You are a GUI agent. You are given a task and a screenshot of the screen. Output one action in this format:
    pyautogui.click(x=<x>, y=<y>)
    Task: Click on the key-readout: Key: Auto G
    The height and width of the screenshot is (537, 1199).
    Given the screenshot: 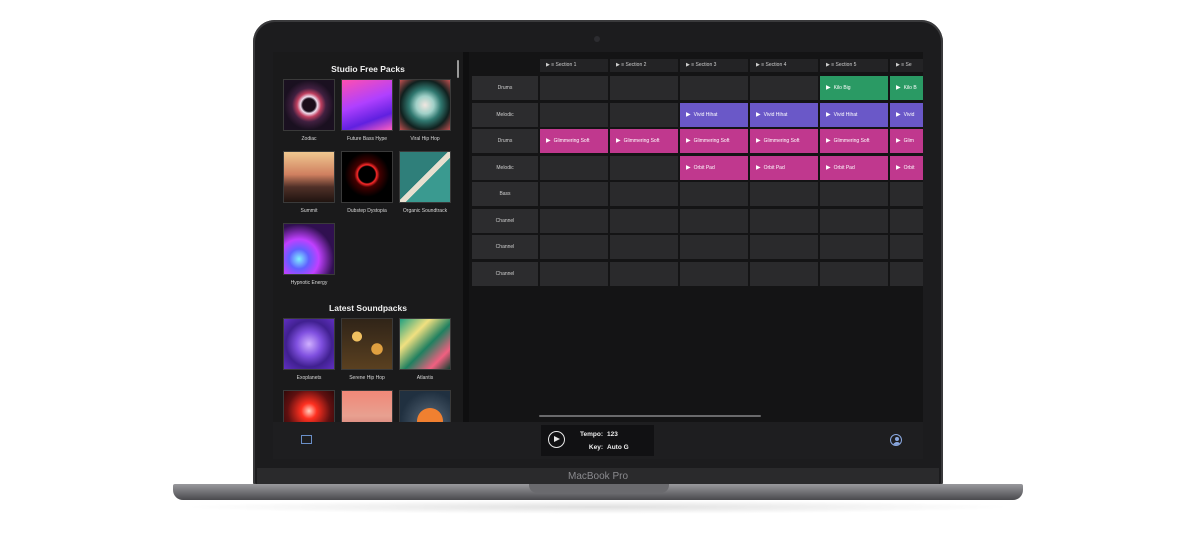 What is the action you would take?
    pyautogui.click(x=600, y=447)
    